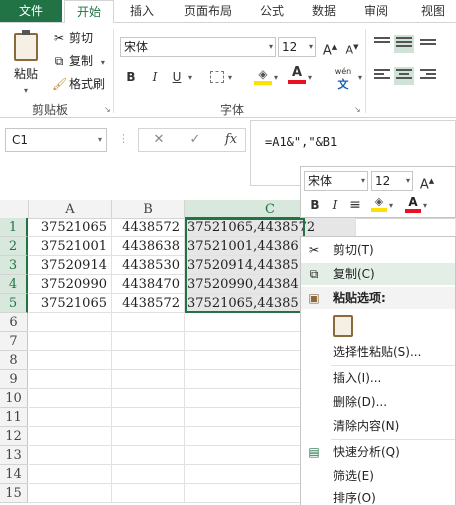 Image resolution: width=456 pixels, height=505 pixels. I want to click on cell-b1: 4438572, so click(148, 227).